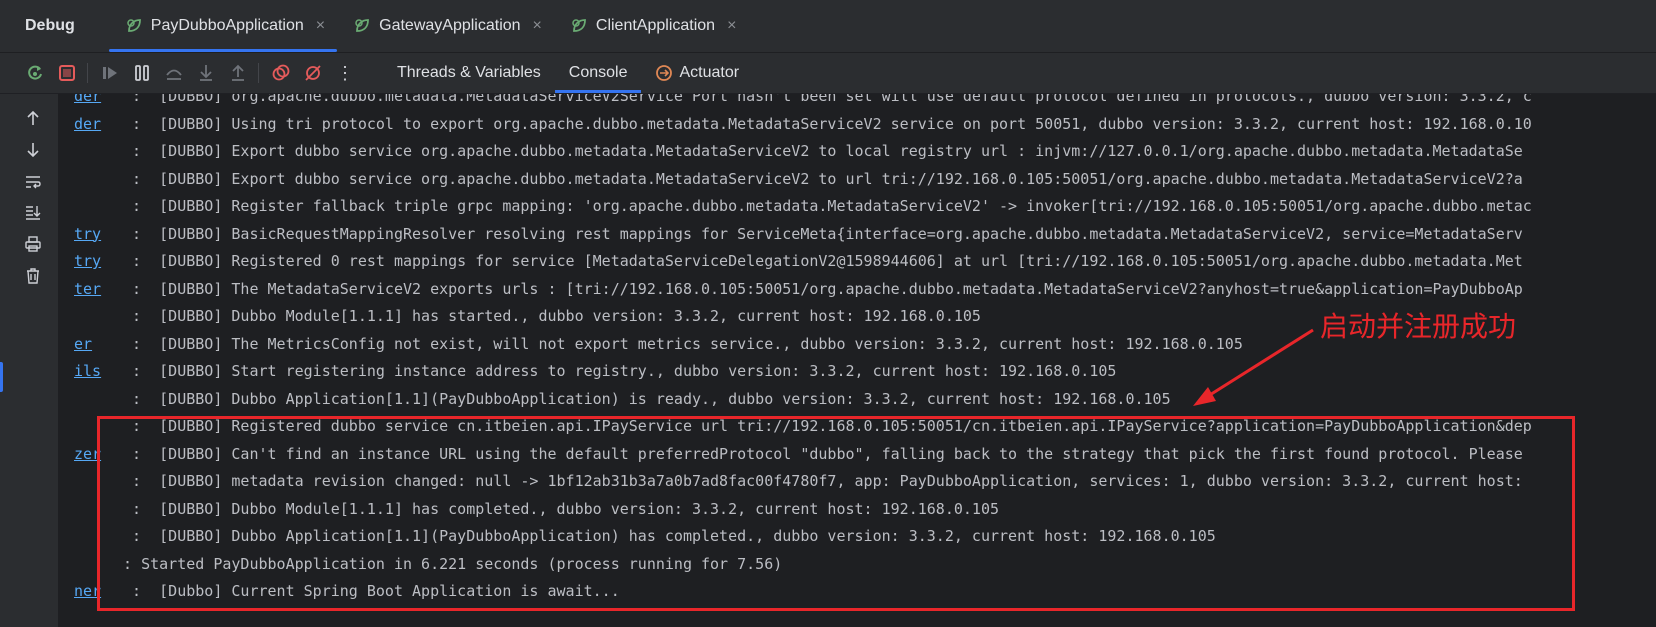 The image size is (1656, 627). I want to click on annotation-text: 启动并注册成功, so click(1418, 326).